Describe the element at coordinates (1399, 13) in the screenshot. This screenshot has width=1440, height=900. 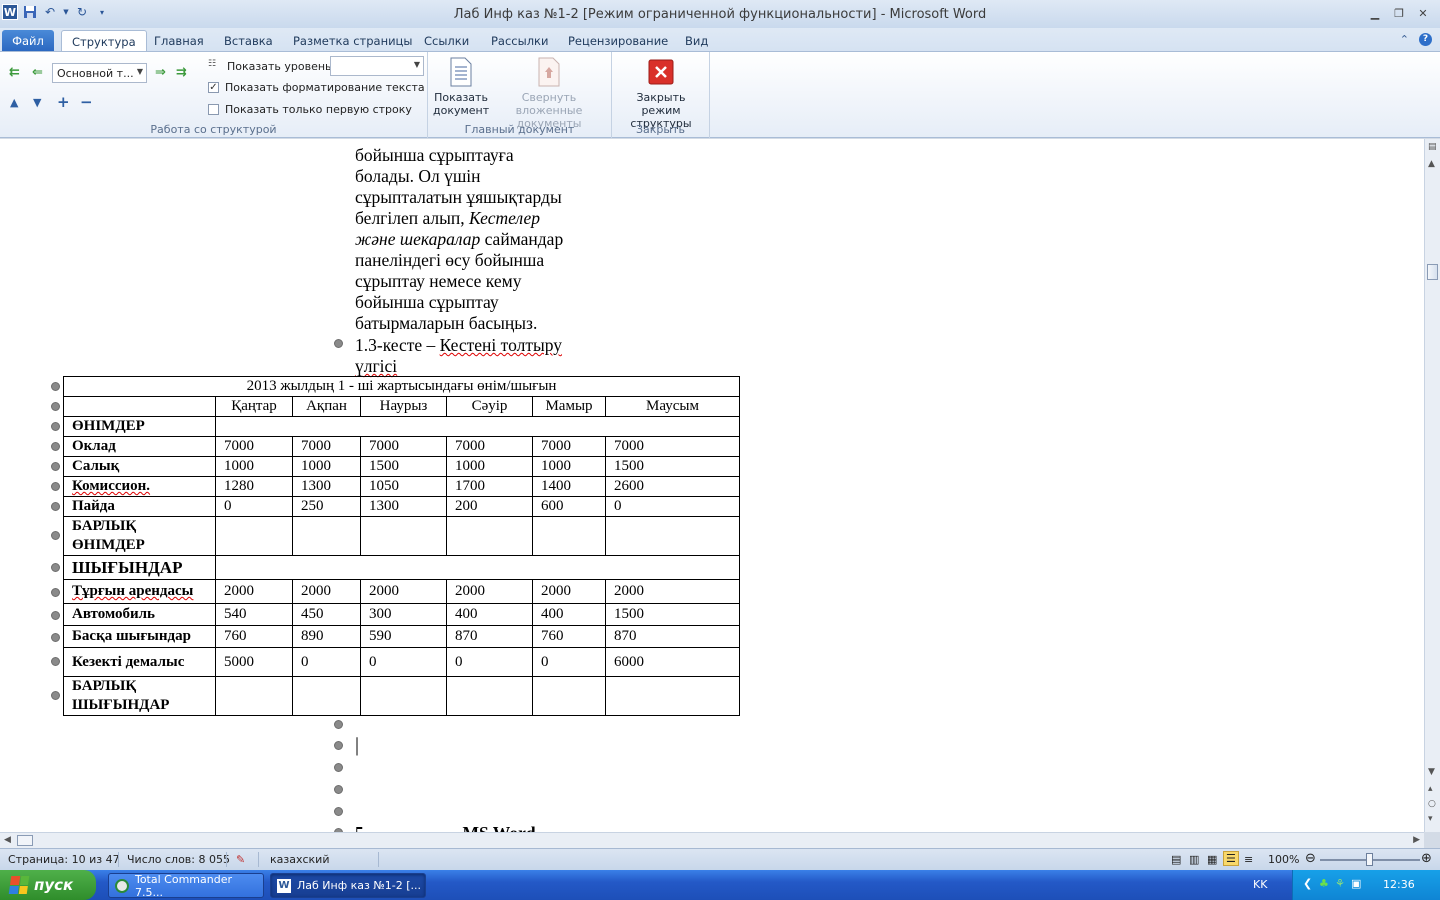
I see `restore-icon: ❐` at that location.